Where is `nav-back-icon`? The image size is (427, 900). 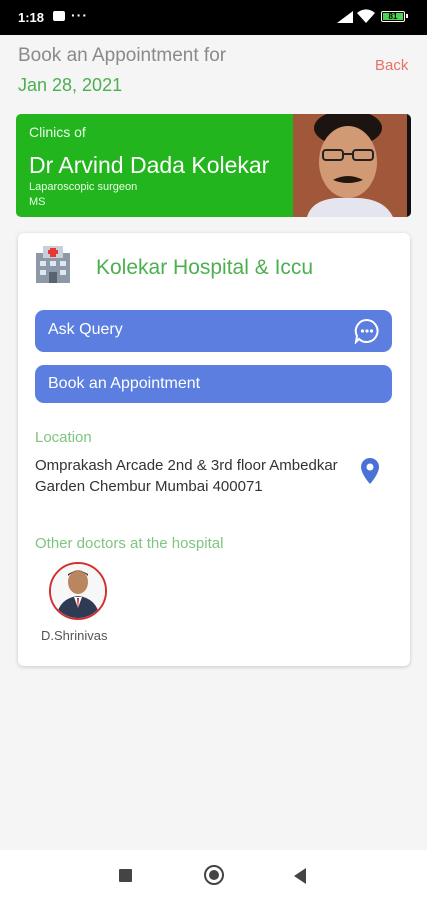 nav-back-icon is located at coordinates (300, 876).